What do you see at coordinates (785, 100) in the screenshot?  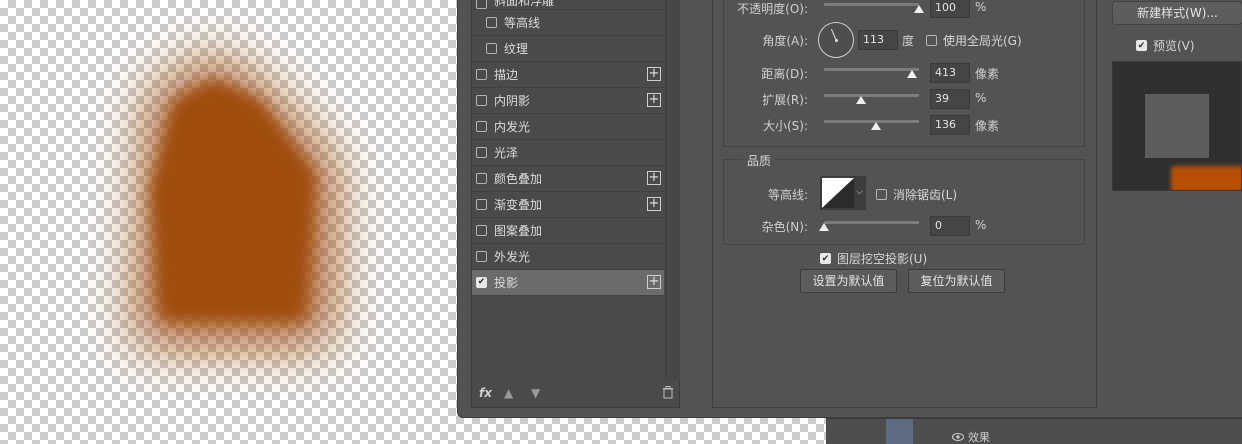 I see `spread-label: 扩展(R):` at bounding box center [785, 100].